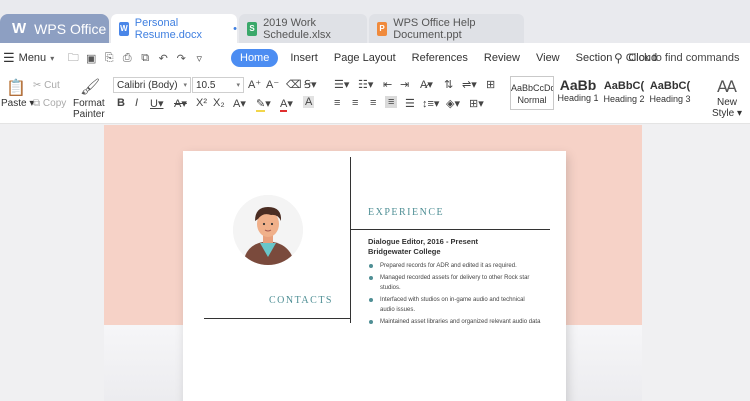 This screenshot has height=401, width=750. What do you see at coordinates (453, 103) in the screenshot?
I see `shading-icon: ◈▾` at bounding box center [453, 103].